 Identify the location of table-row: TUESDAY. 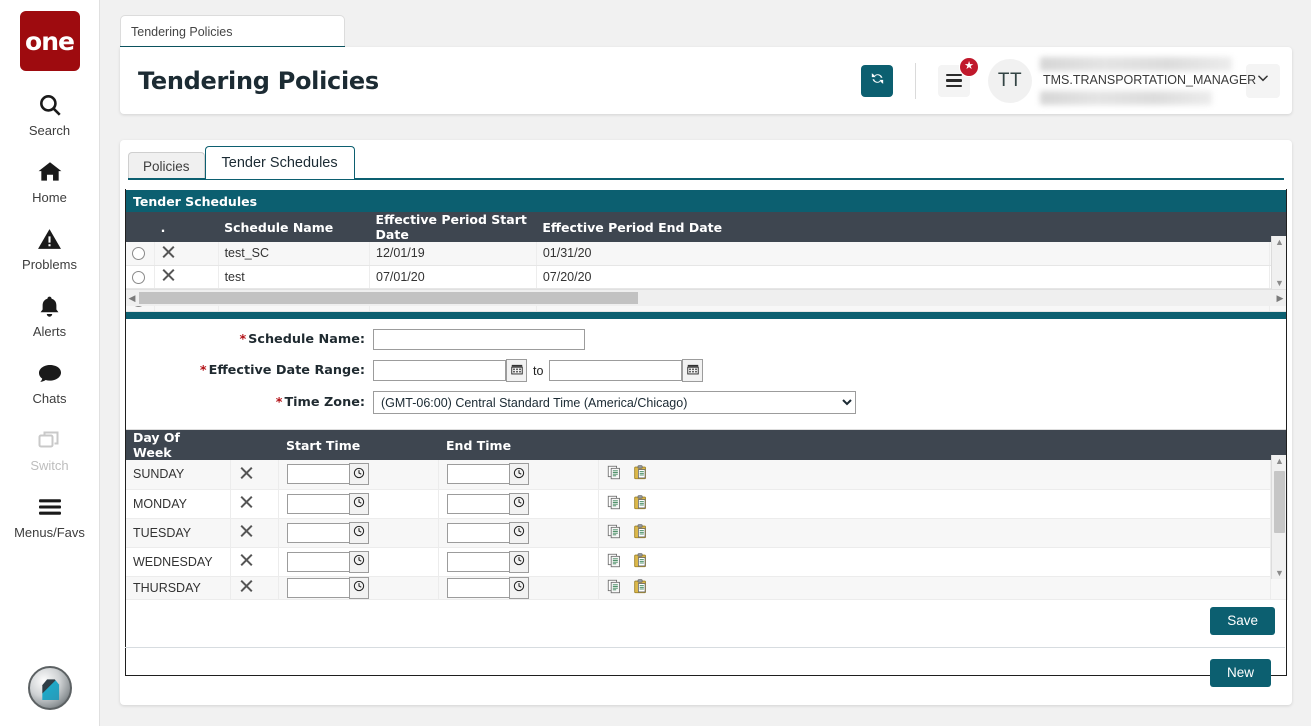
(706, 533).